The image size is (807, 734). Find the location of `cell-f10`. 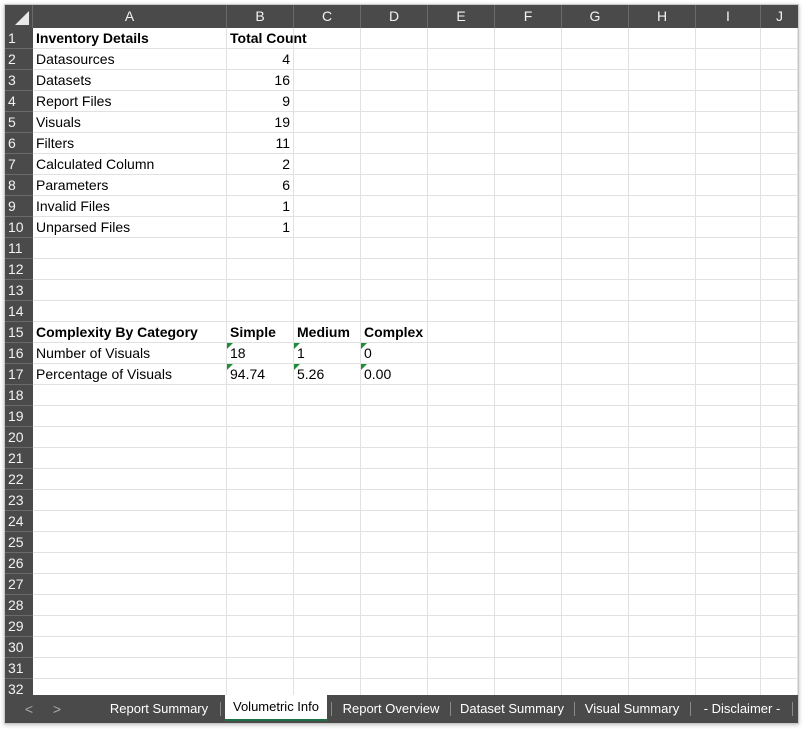

cell-f10 is located at coordinates (528, 227).